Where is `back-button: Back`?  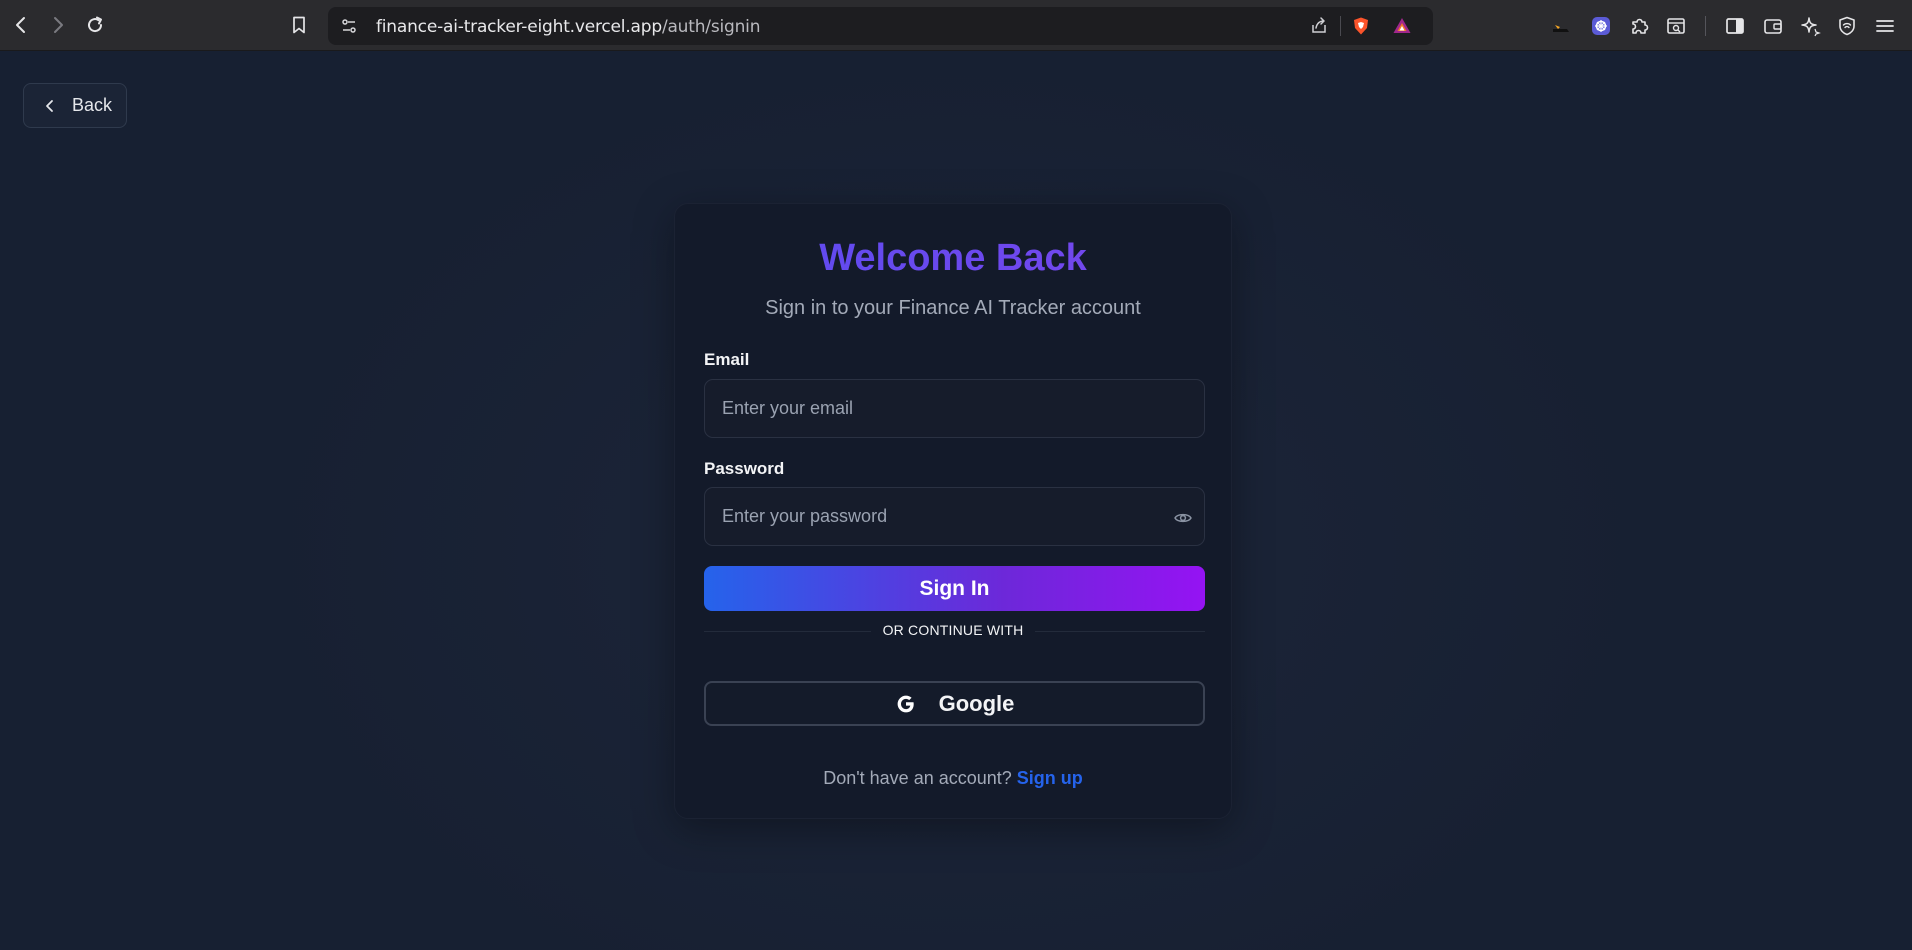
back-button: Back is located at coordinates (75, 105).